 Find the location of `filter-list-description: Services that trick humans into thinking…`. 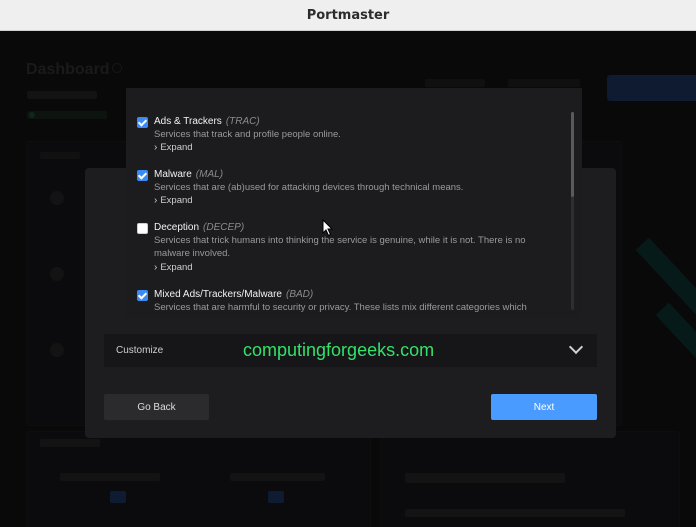

filter-list-description: Services that trick humans into thinking… is located at coordinates (340, 247).